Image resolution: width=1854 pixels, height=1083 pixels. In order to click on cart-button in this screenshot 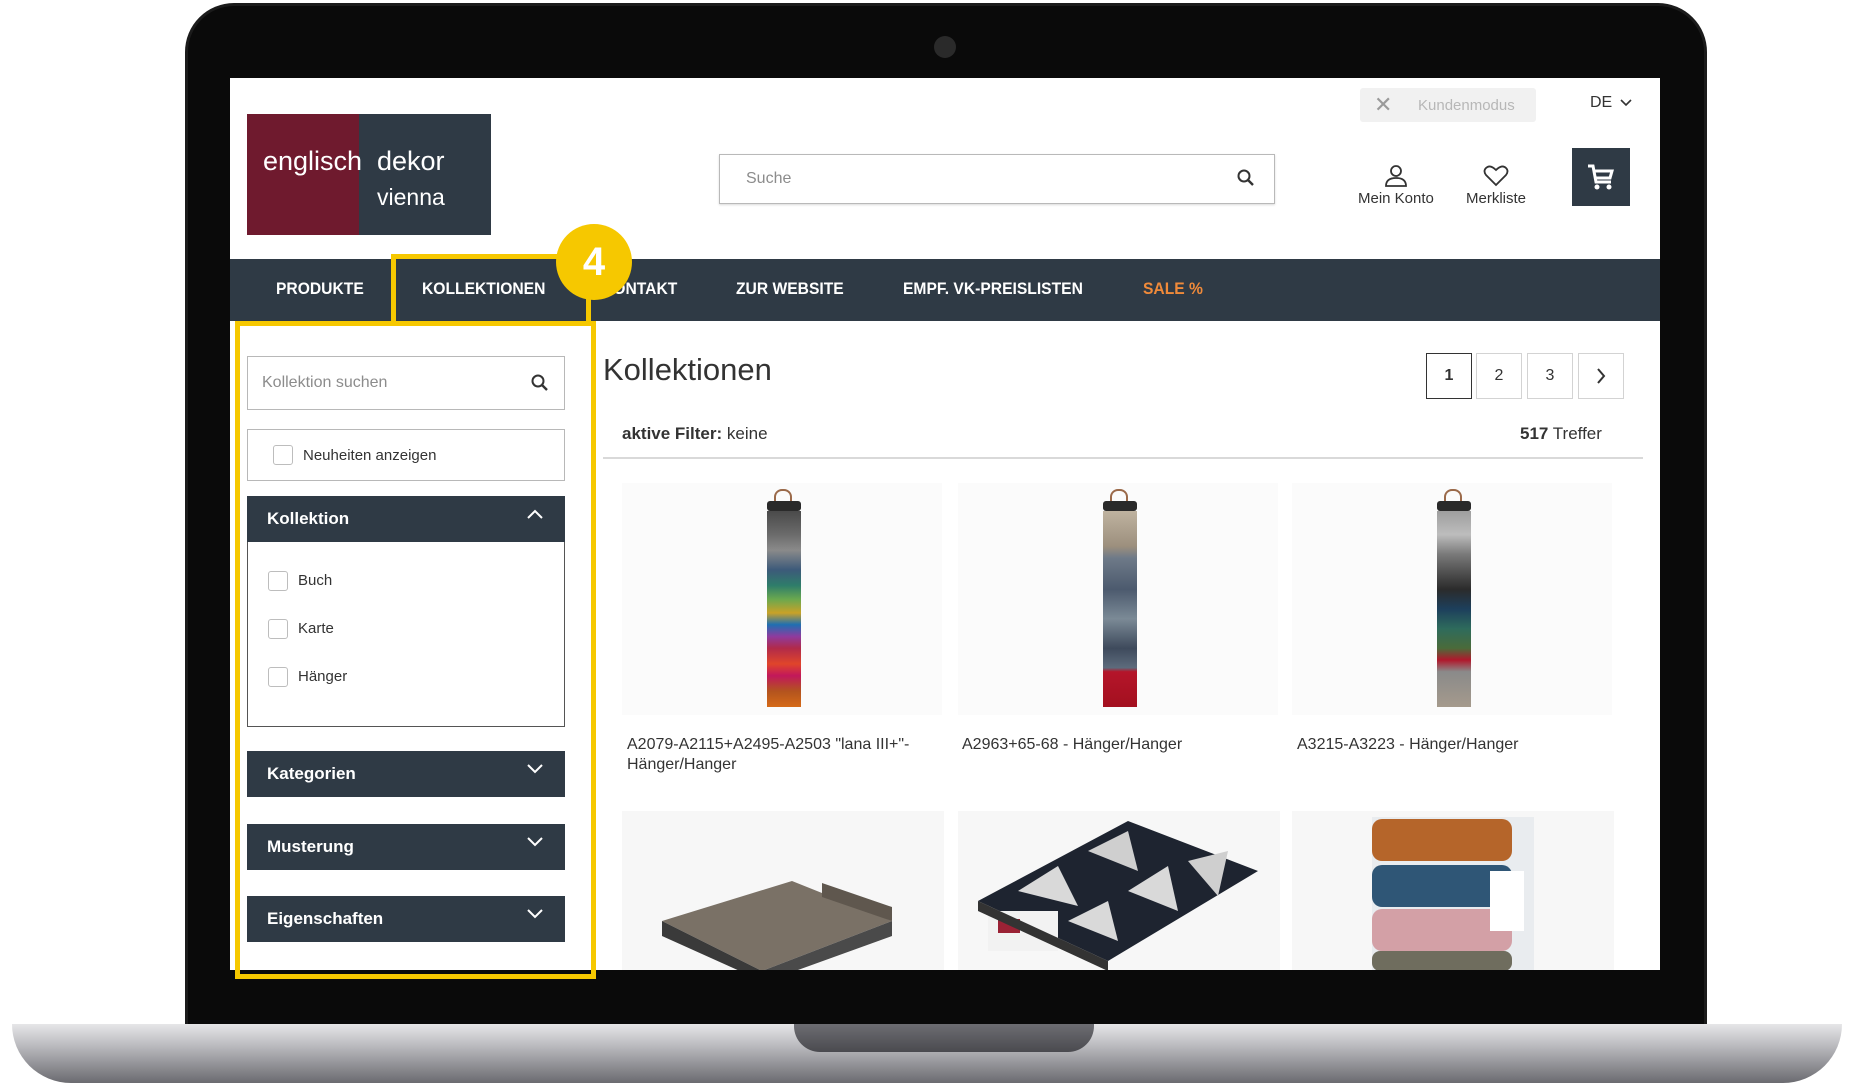, I will do `click(1601, 177)`.